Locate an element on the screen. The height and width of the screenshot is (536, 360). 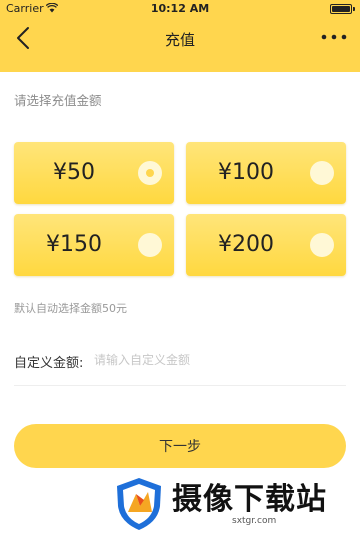
logo-icon is located at coordinates (139, 504).